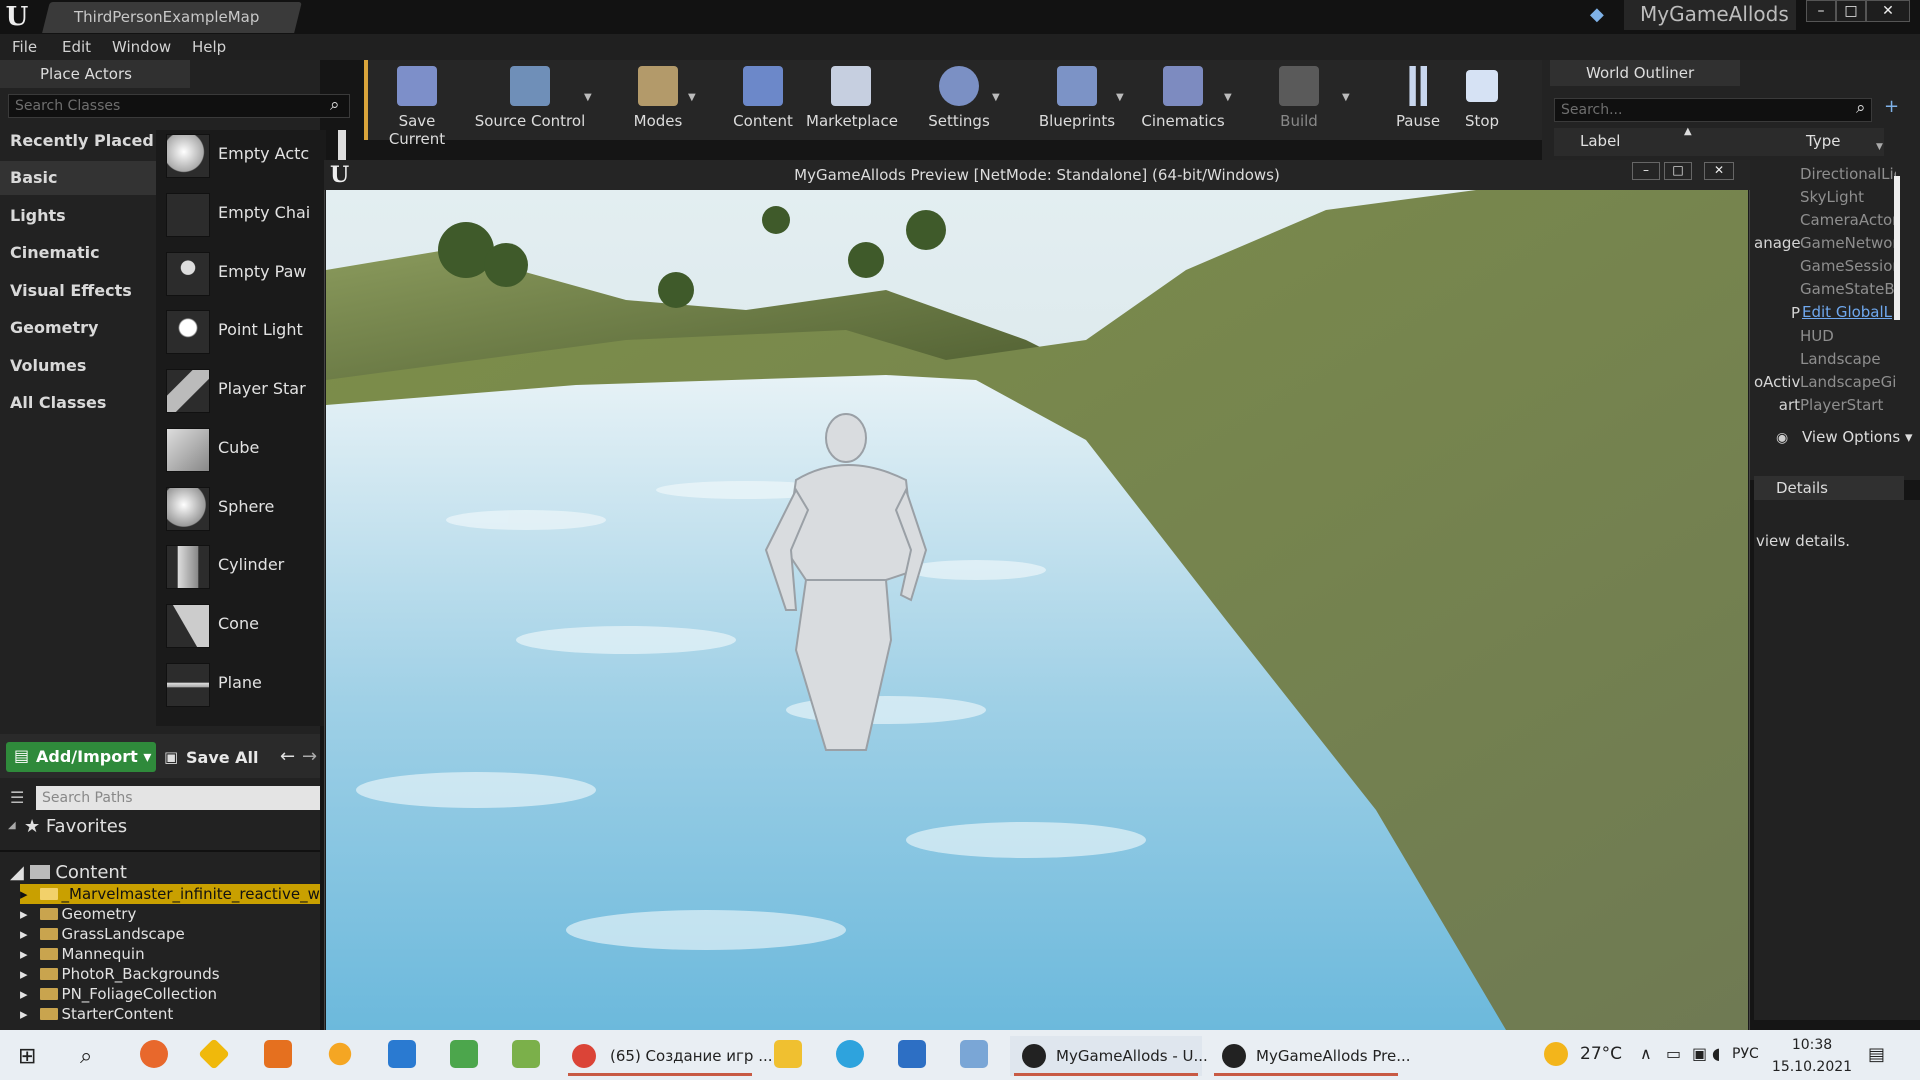 Image resolution: width=1920 pixels, height=1080 pixels. I want to click on folder-item: ▸ Geometry, so click(78, 914).